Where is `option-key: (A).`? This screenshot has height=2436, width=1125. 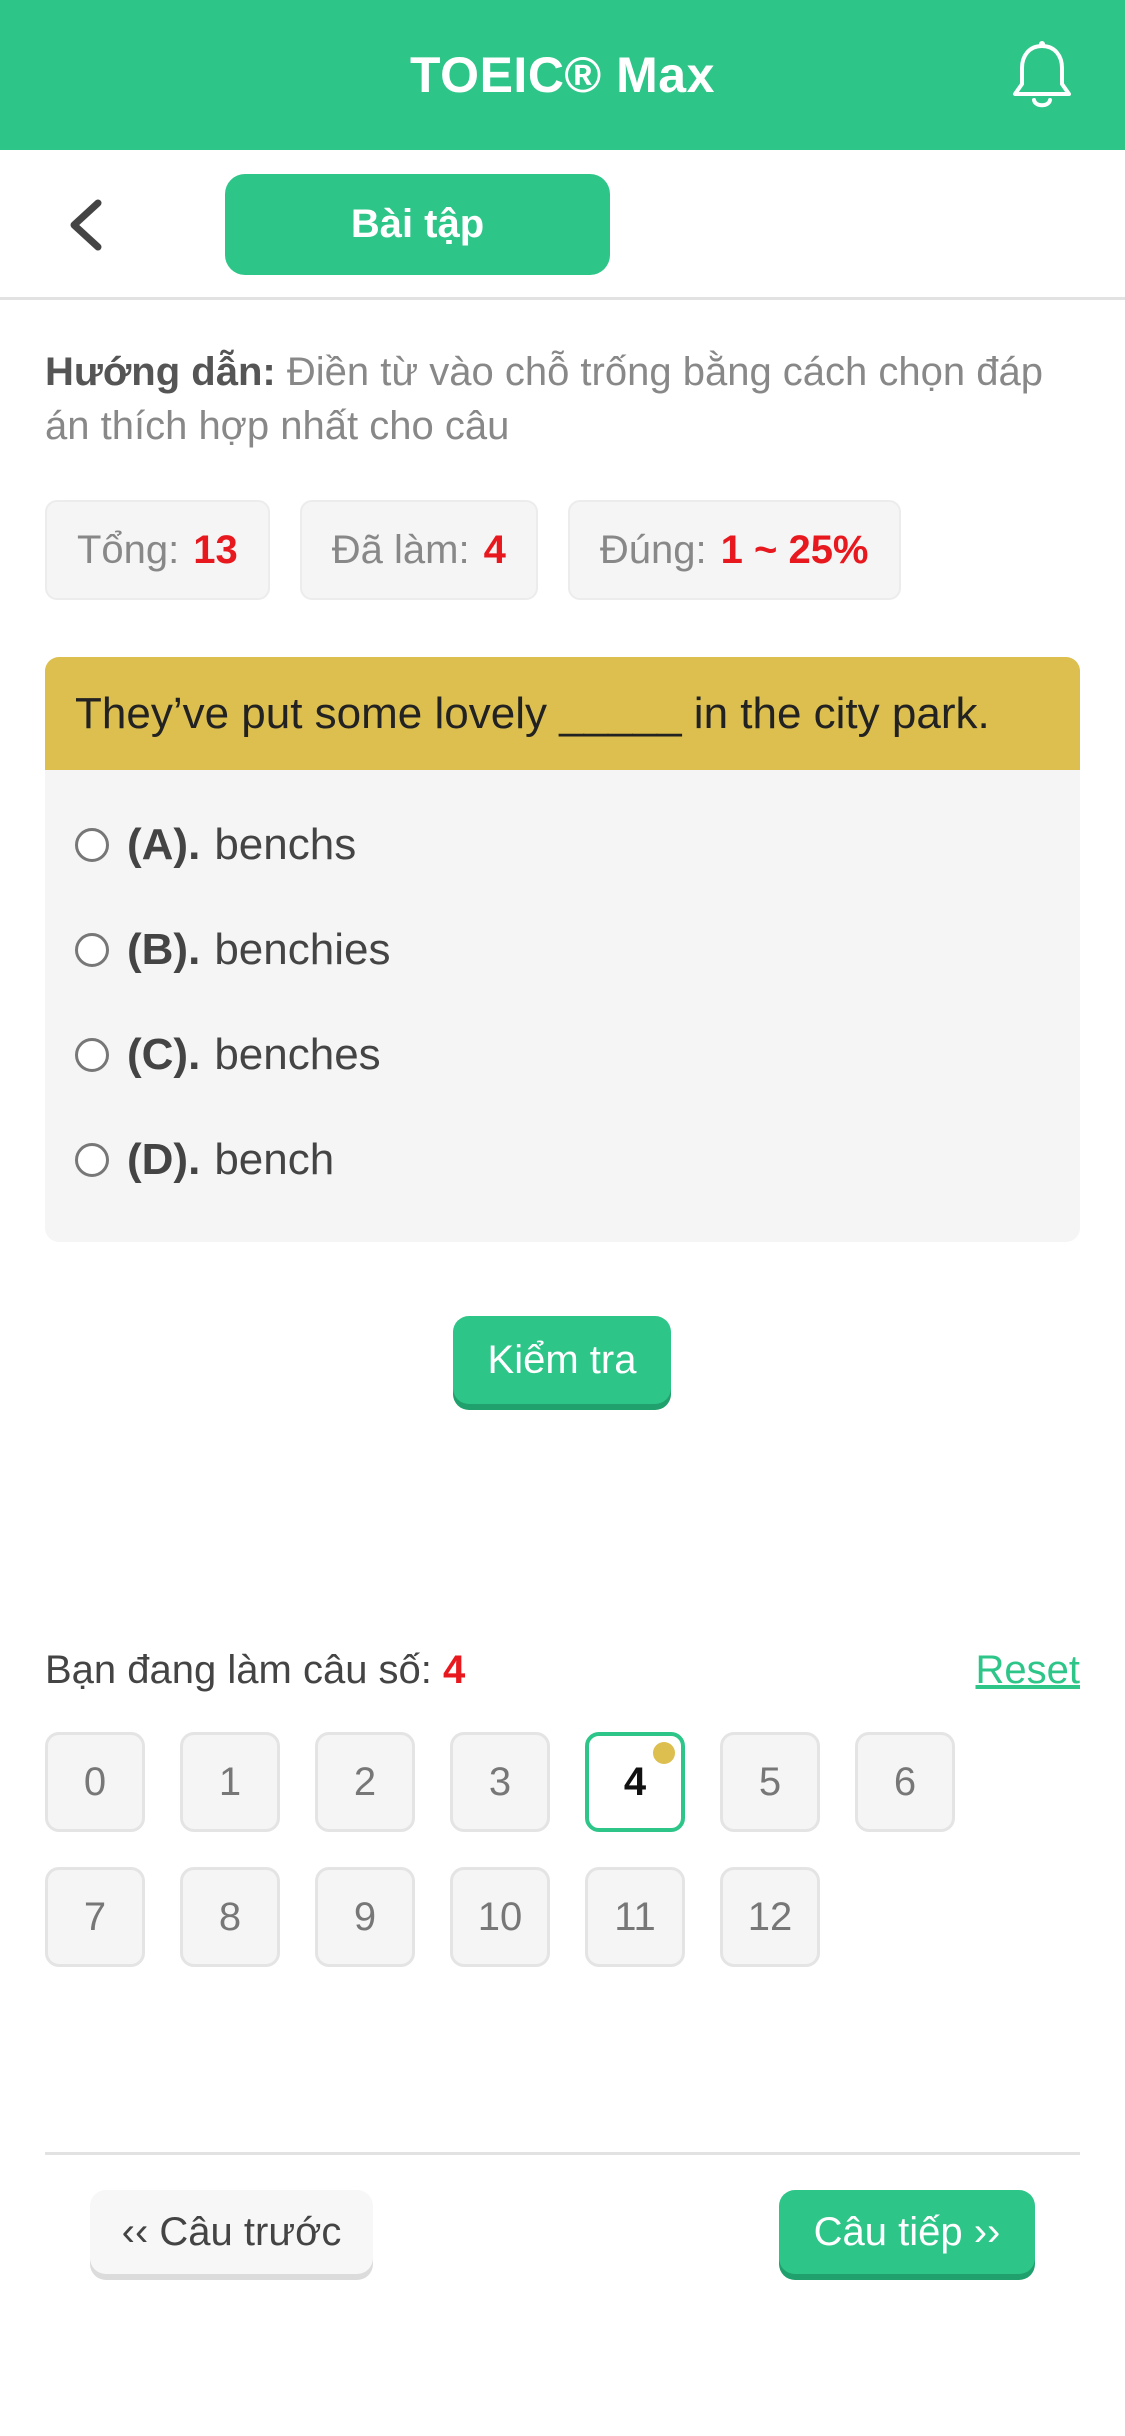 option-key: (A). is located at coordinates (164, 844).